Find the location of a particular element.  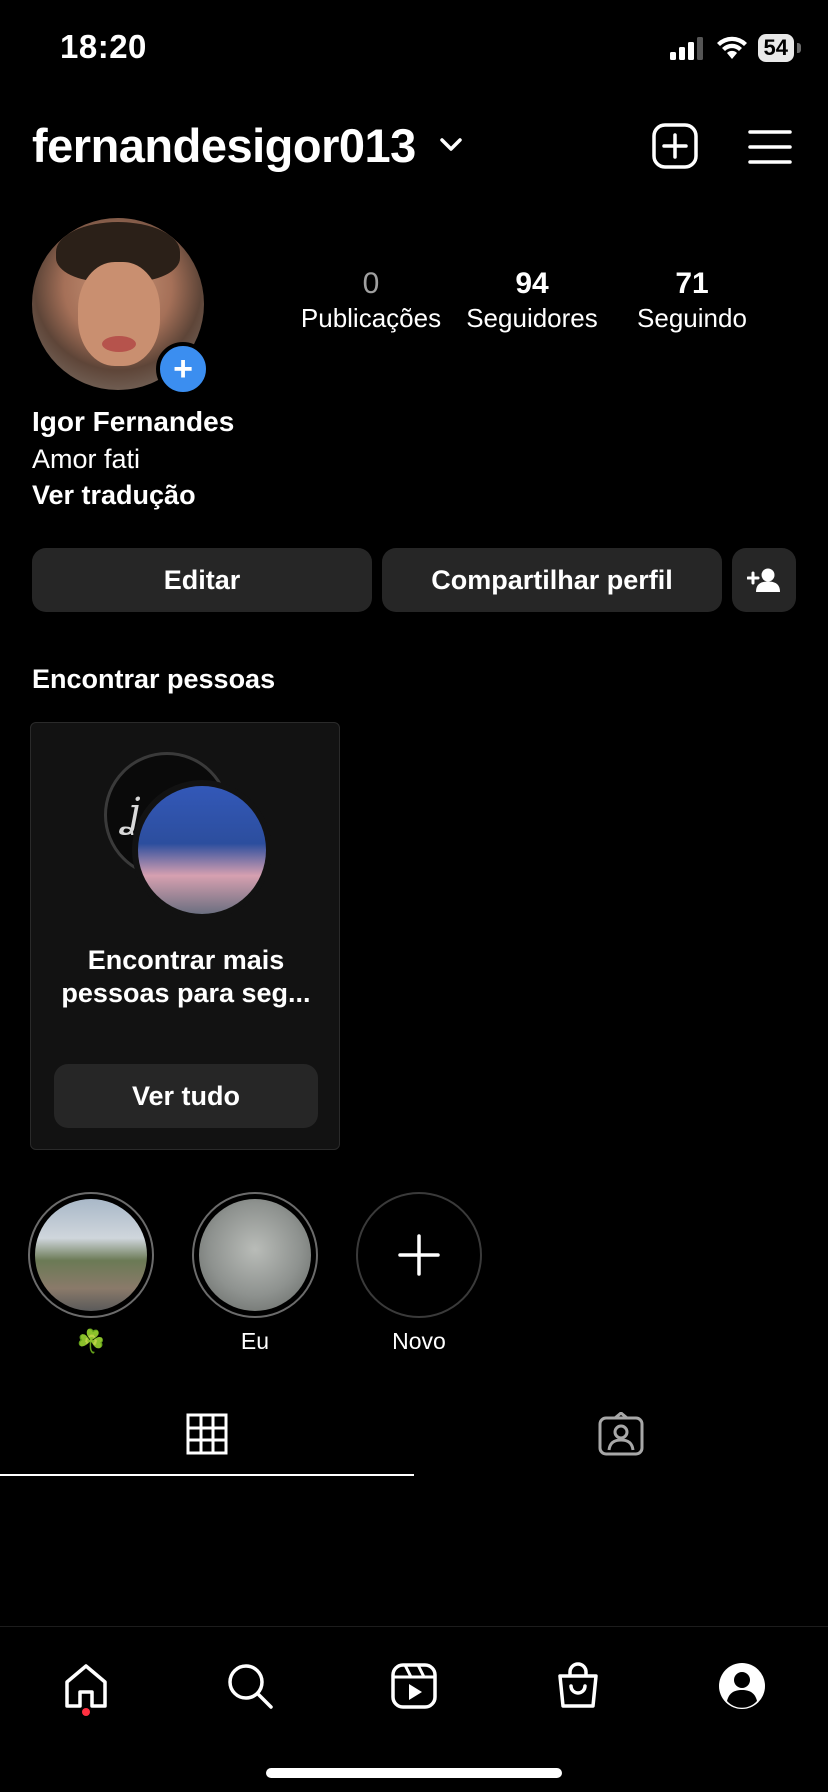

new-highlight-ring is located at coordinates (419, 1255).